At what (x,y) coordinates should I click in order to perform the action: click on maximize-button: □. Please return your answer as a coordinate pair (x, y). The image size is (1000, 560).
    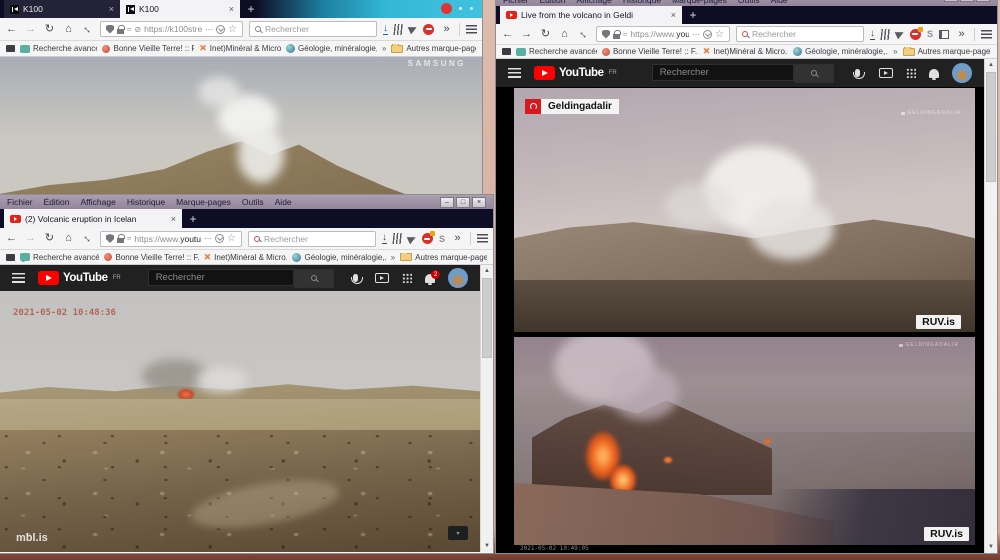
    Looking at the image, I should click on (967, 1).